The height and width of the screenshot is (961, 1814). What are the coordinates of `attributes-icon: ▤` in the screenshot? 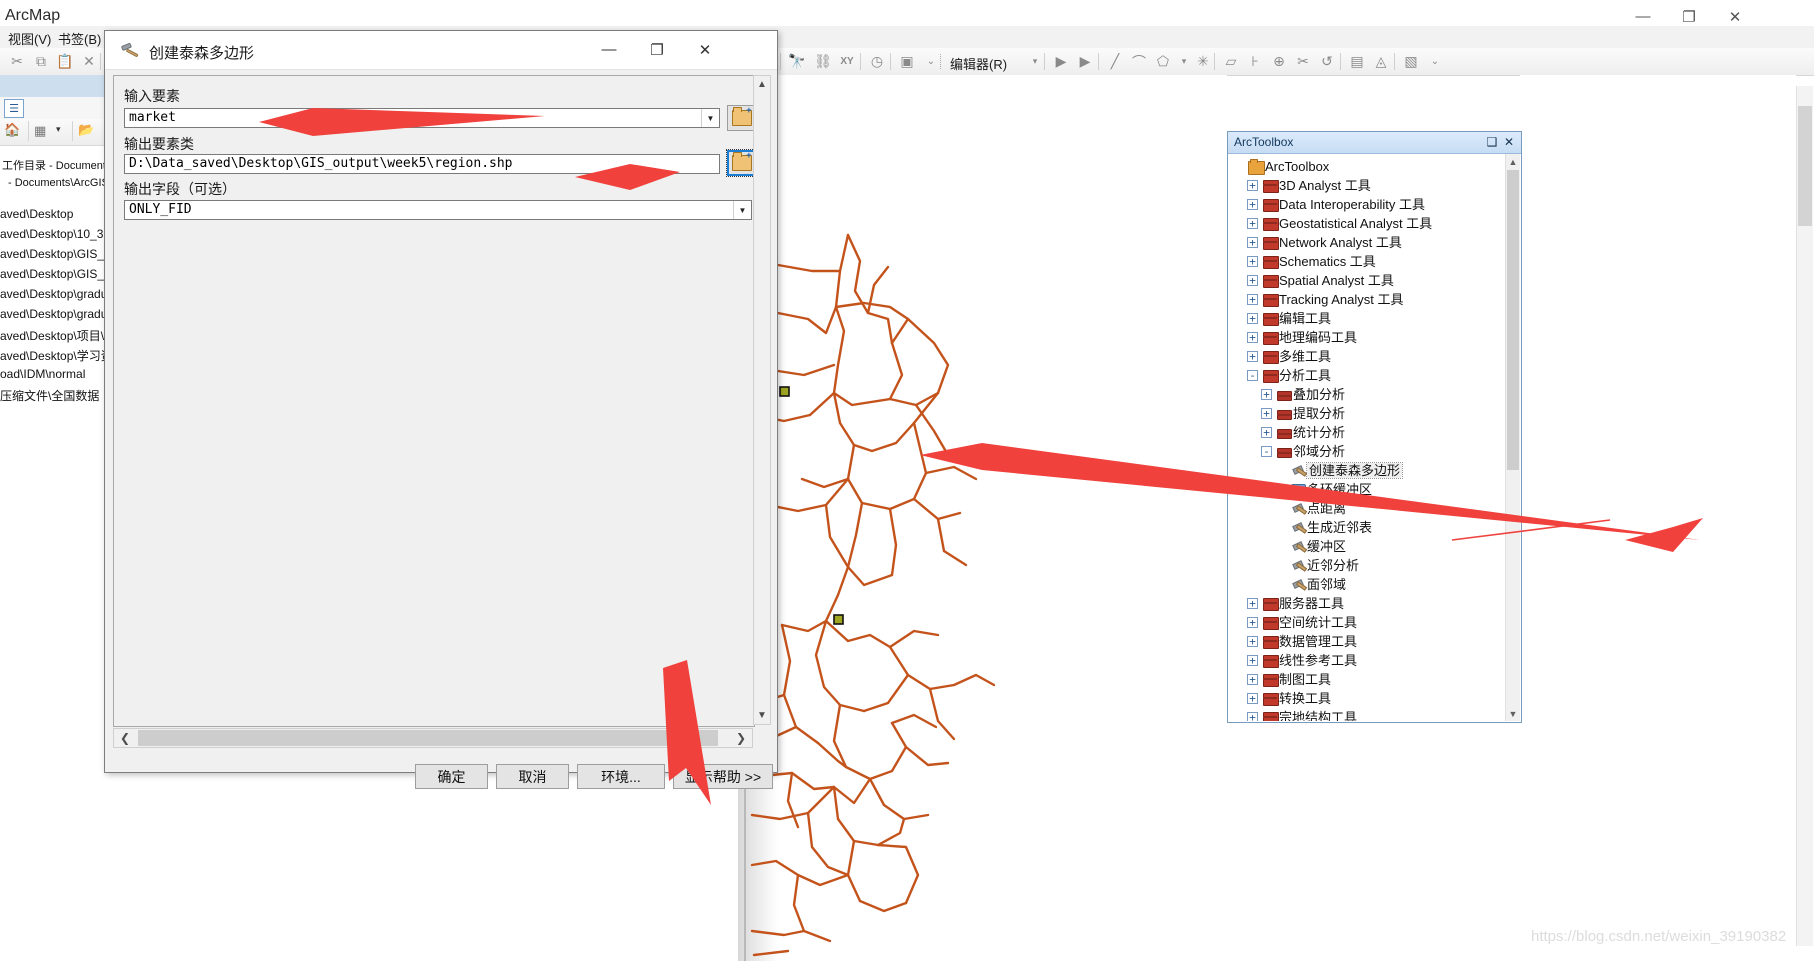 It's located at (1357, 61).